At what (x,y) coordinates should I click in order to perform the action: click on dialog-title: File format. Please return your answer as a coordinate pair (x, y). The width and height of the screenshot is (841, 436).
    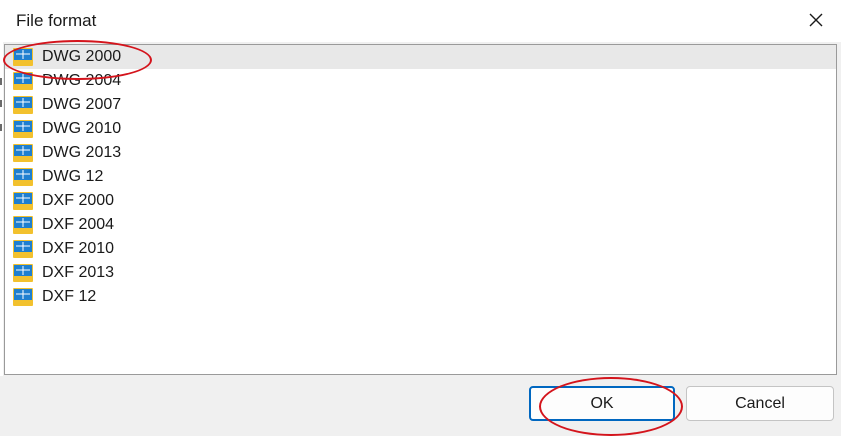
    Looking at the image, I should click on (56, 20).